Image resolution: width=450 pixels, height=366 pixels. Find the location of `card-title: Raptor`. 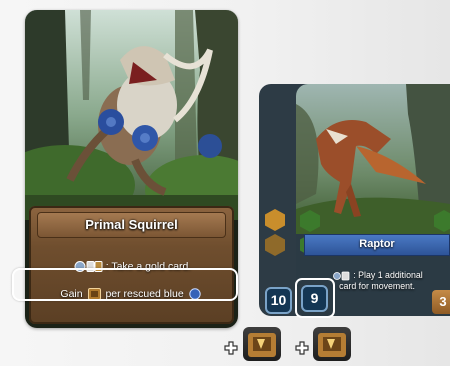

card-title: Raptor is located at coordinates (377, 244).